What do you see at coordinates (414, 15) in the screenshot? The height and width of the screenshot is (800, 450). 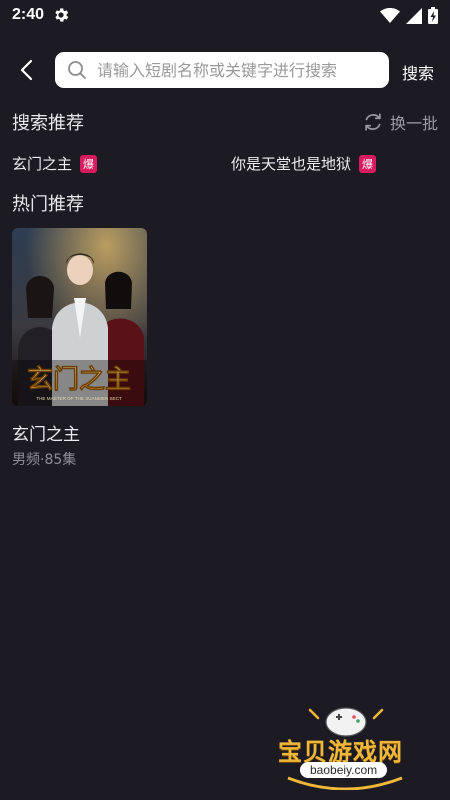 I see `signal-icon` at bounding box center [414, 15].